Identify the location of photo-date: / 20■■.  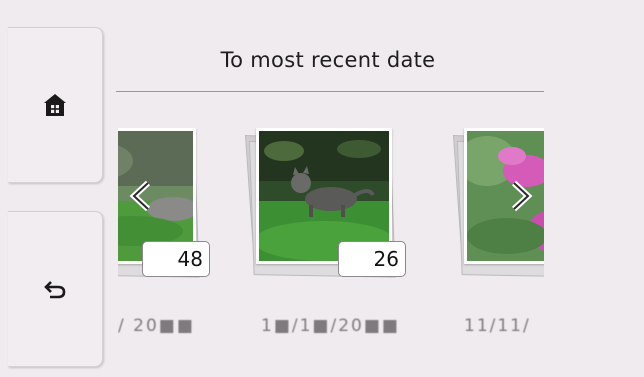
(156, 326).